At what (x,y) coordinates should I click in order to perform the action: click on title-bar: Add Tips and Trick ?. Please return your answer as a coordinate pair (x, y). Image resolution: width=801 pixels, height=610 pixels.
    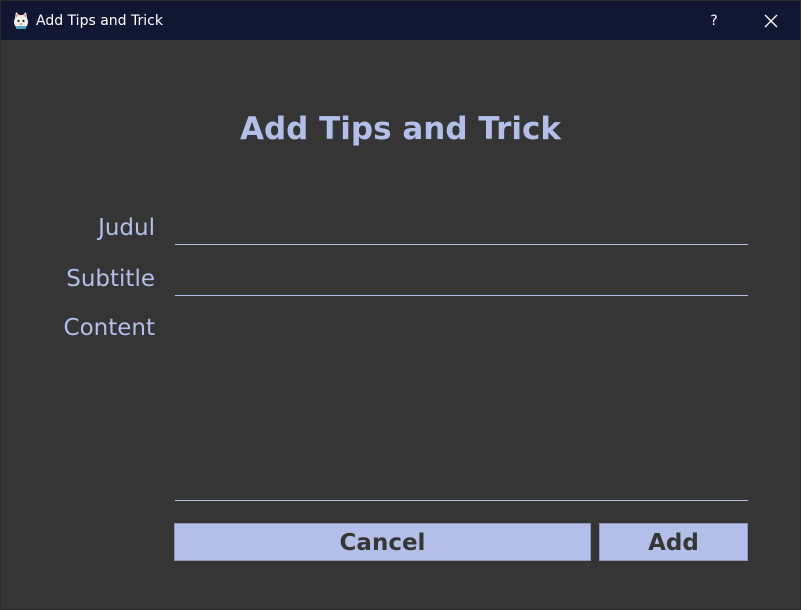
    Looking at the image, I should click on (400, 20).